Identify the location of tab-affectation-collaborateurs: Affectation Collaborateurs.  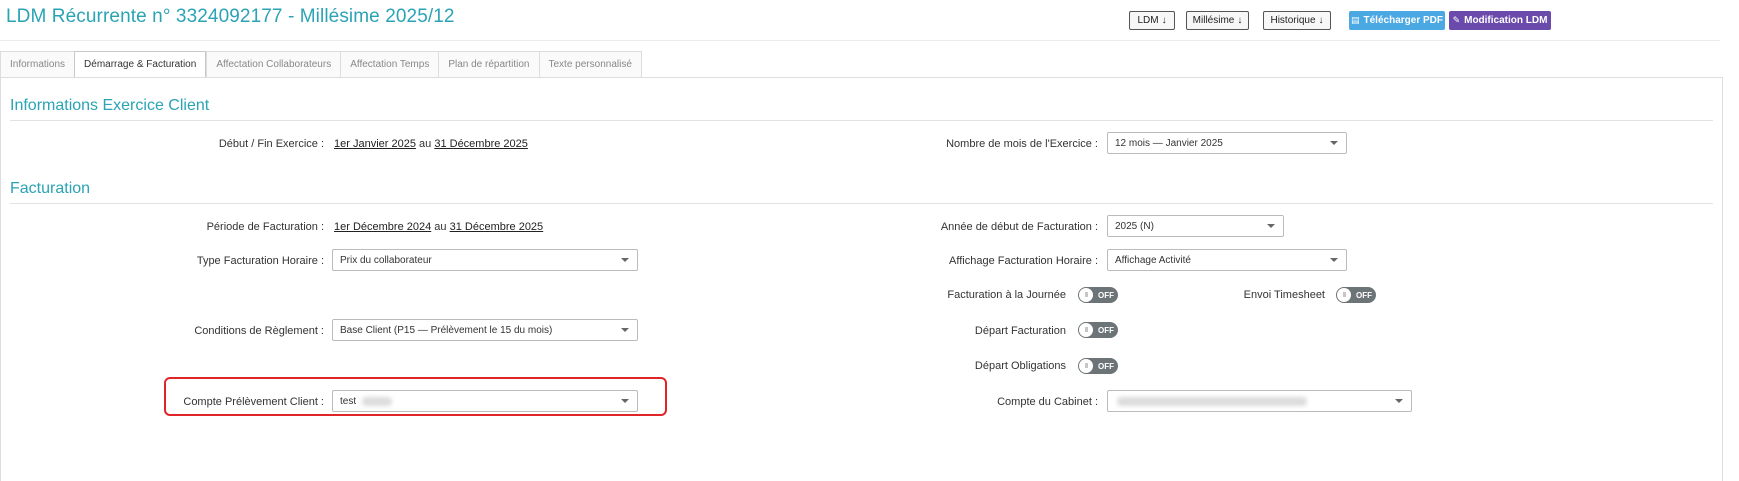
(273, 64).